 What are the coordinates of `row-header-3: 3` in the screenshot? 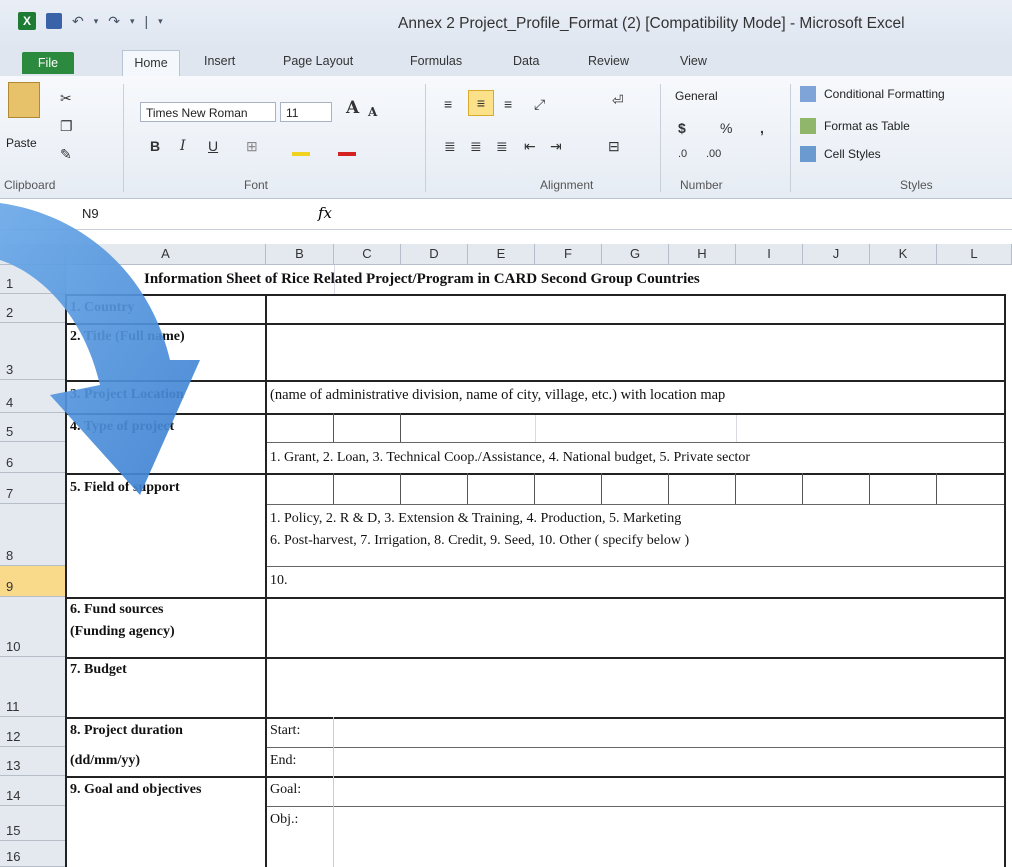 It's located at (33, 351).